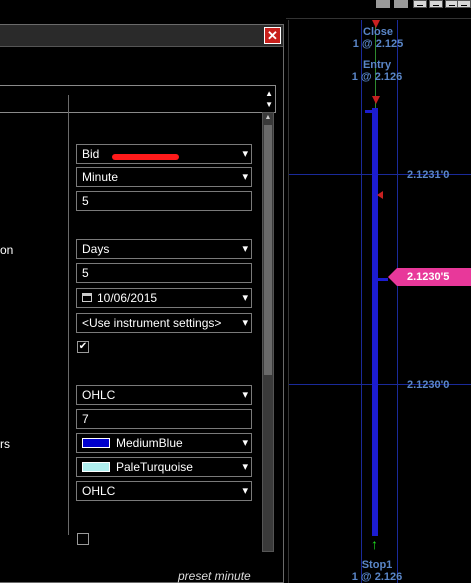  I want to click on color-up-select: MediumBlue ▾, so click(164, 443).